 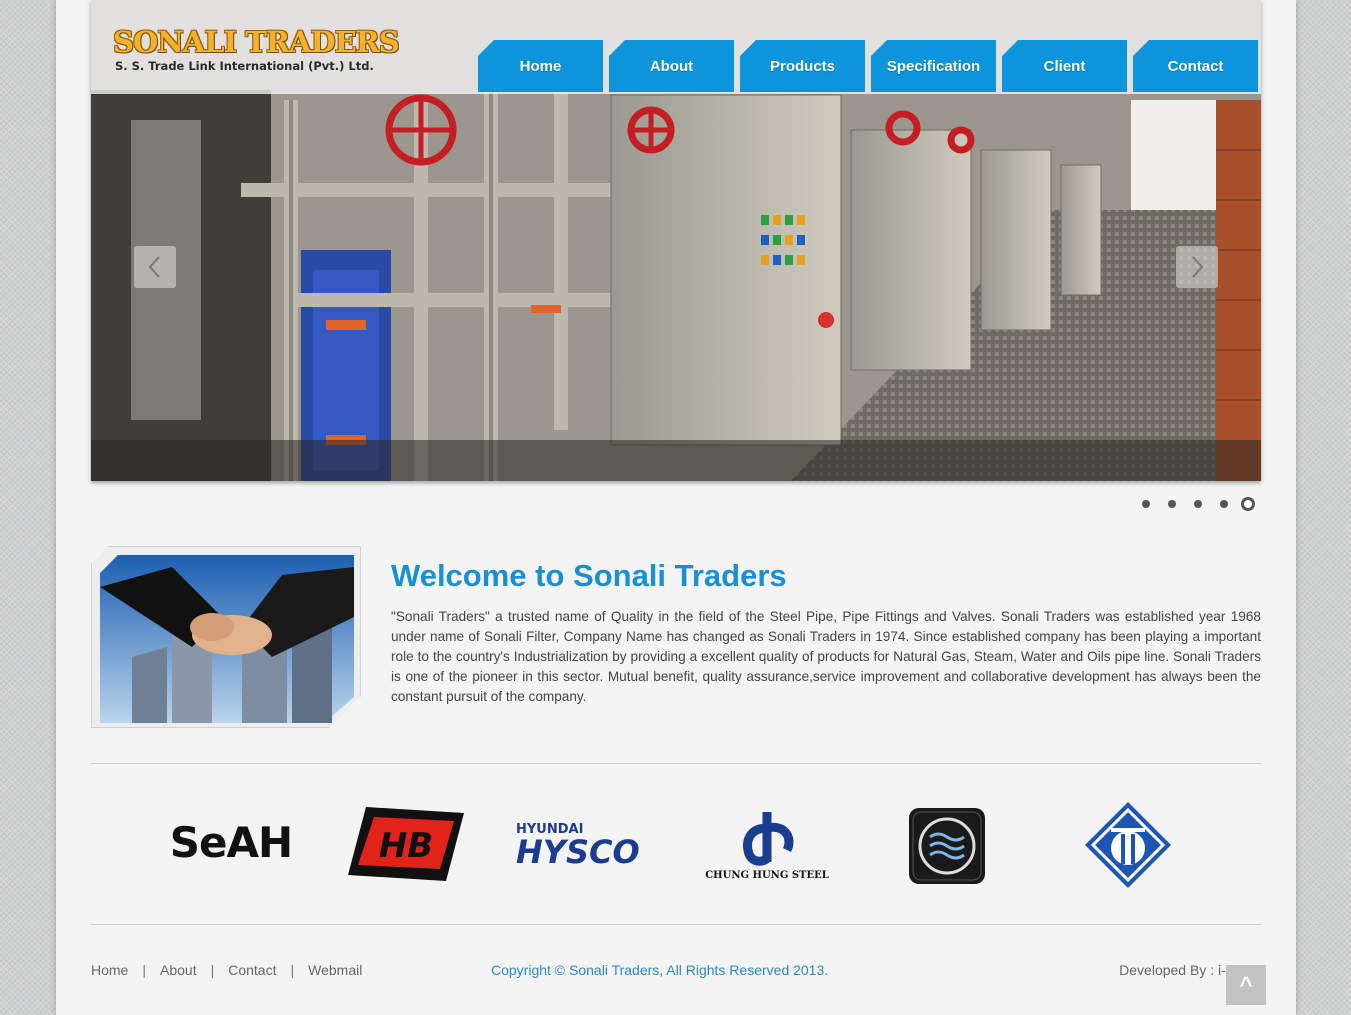 I want to click on footer-link-webmail: Webmail, so click(x=335, y=970).